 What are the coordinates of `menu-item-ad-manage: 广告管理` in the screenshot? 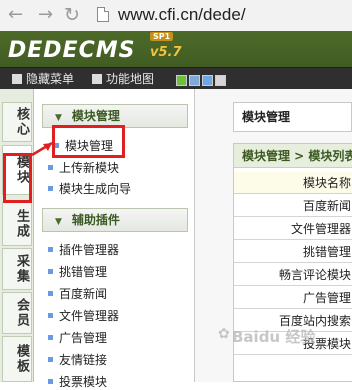 It's located at (77, 338).